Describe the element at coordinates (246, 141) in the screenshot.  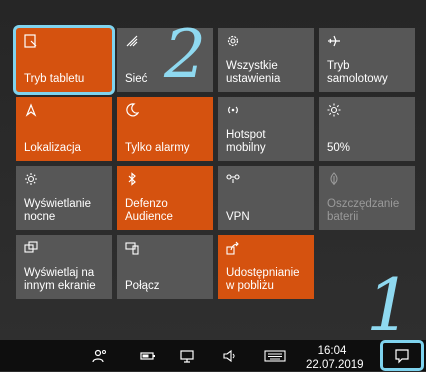
I see `tile-label: Hotspot mobilny` at that location.